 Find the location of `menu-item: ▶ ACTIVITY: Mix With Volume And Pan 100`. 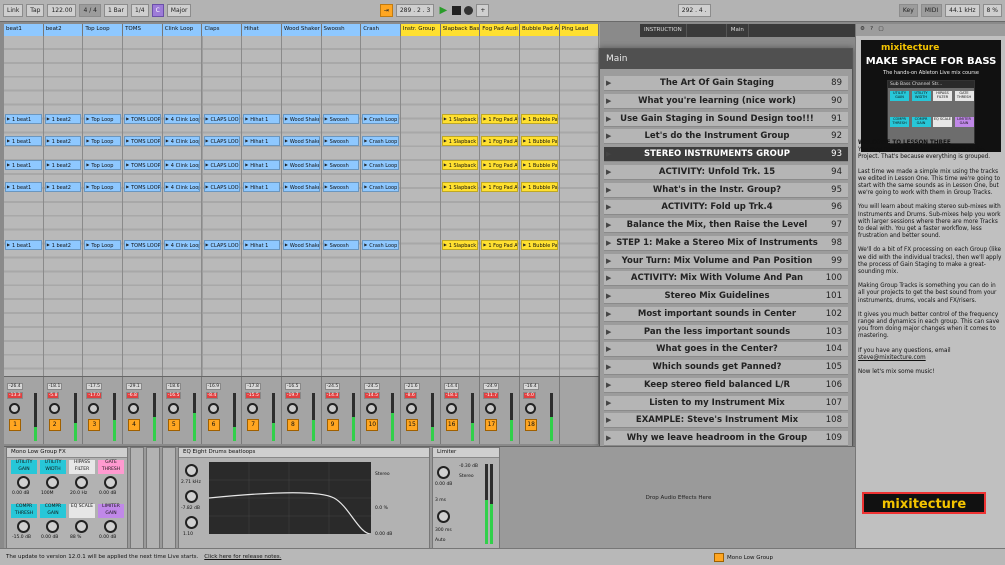

menu-item: ▶ ACTIVITY: Mix With Volume And Pan 100 is located at coordinates (726, 279).